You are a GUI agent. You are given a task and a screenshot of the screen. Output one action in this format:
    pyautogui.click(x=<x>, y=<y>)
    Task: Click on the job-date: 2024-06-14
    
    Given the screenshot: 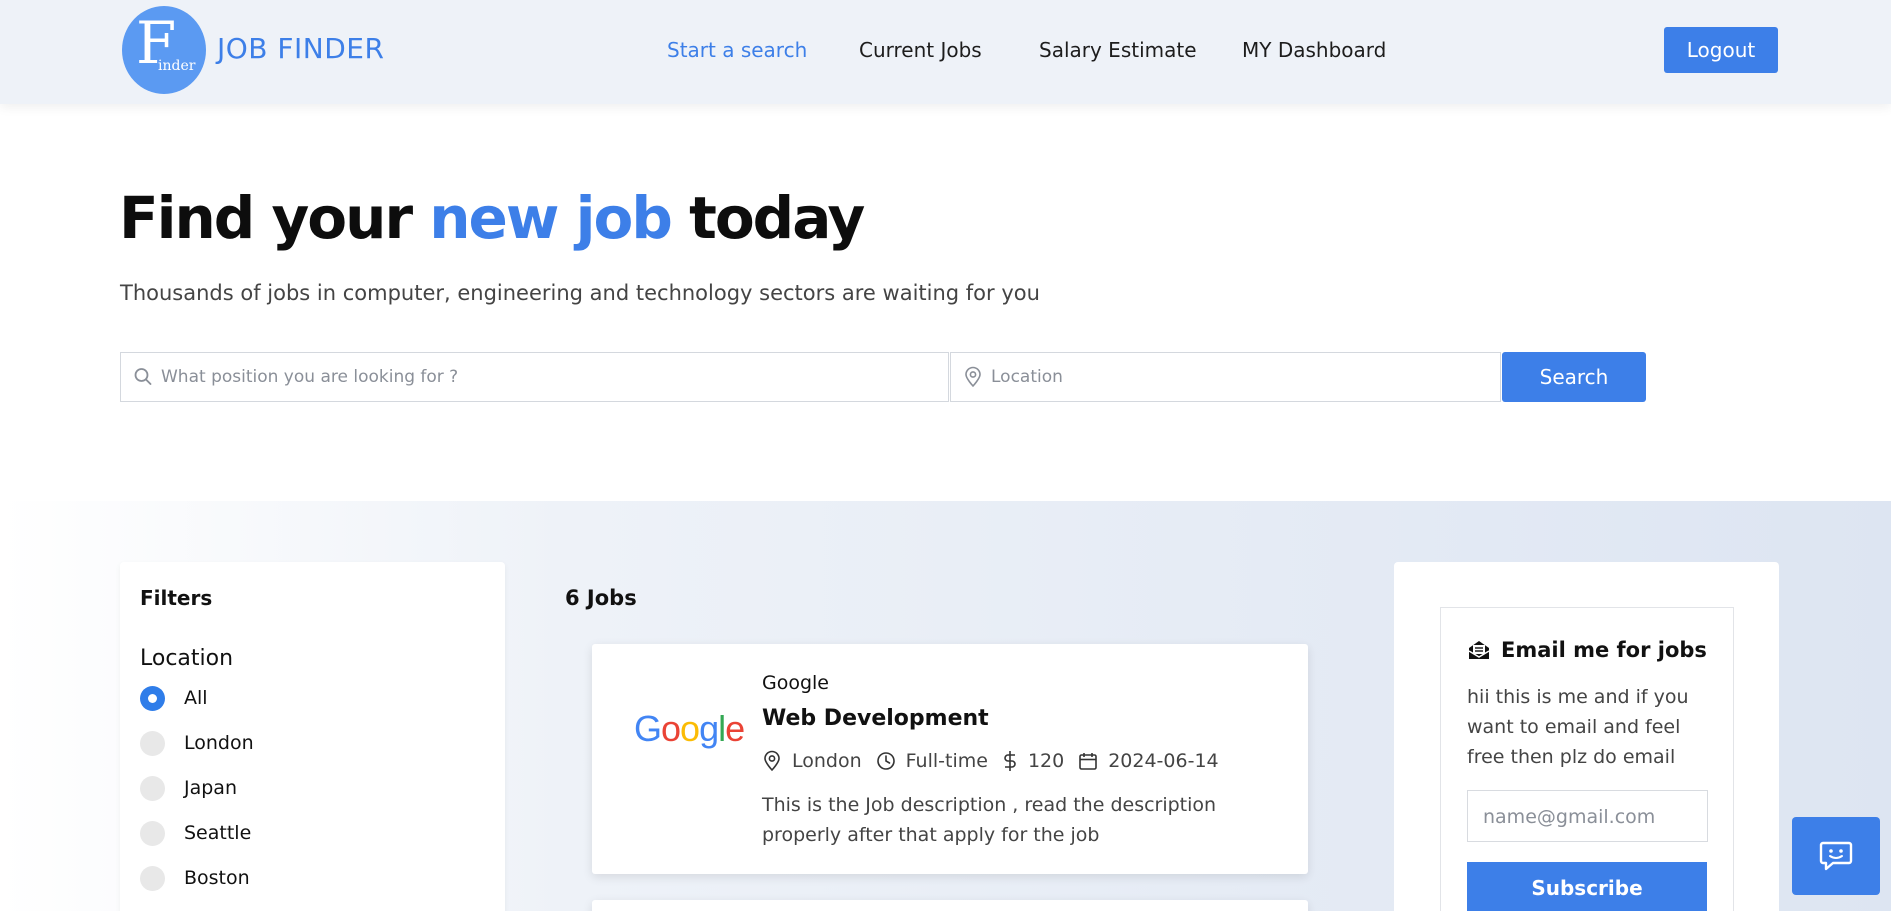 What is the action you would take?
    pyautogui.click(x=1148, y=761)
    